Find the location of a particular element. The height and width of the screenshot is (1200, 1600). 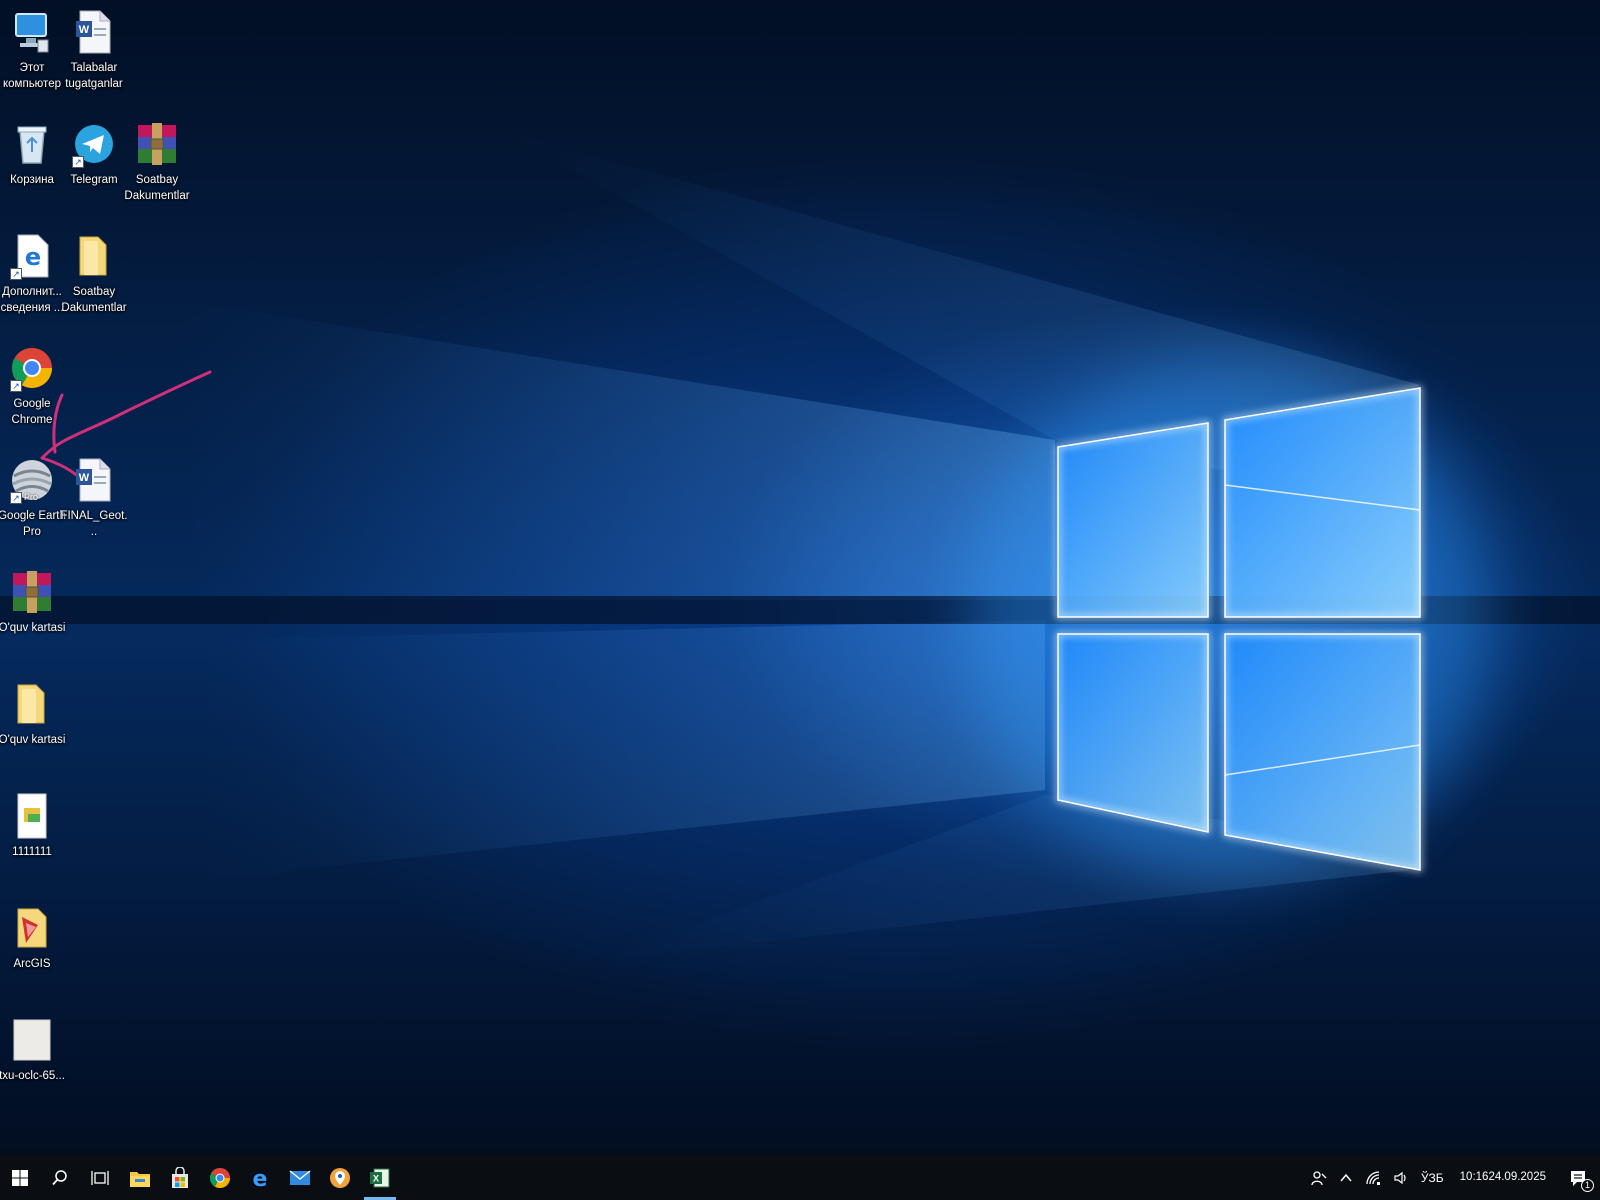

clock-time: 10:16 is located at coordinates (1474, 1177).